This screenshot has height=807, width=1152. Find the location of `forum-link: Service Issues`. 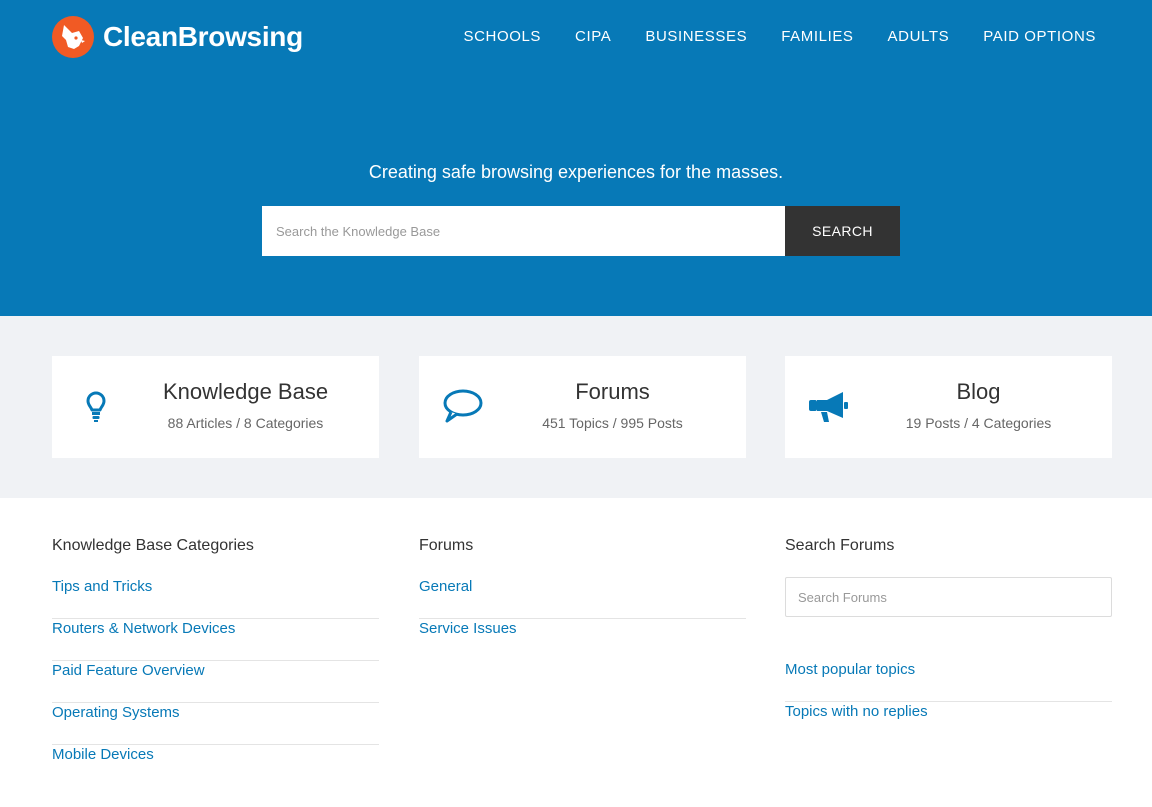

forum-link: Service Issues is located at coordinates (582, 629).